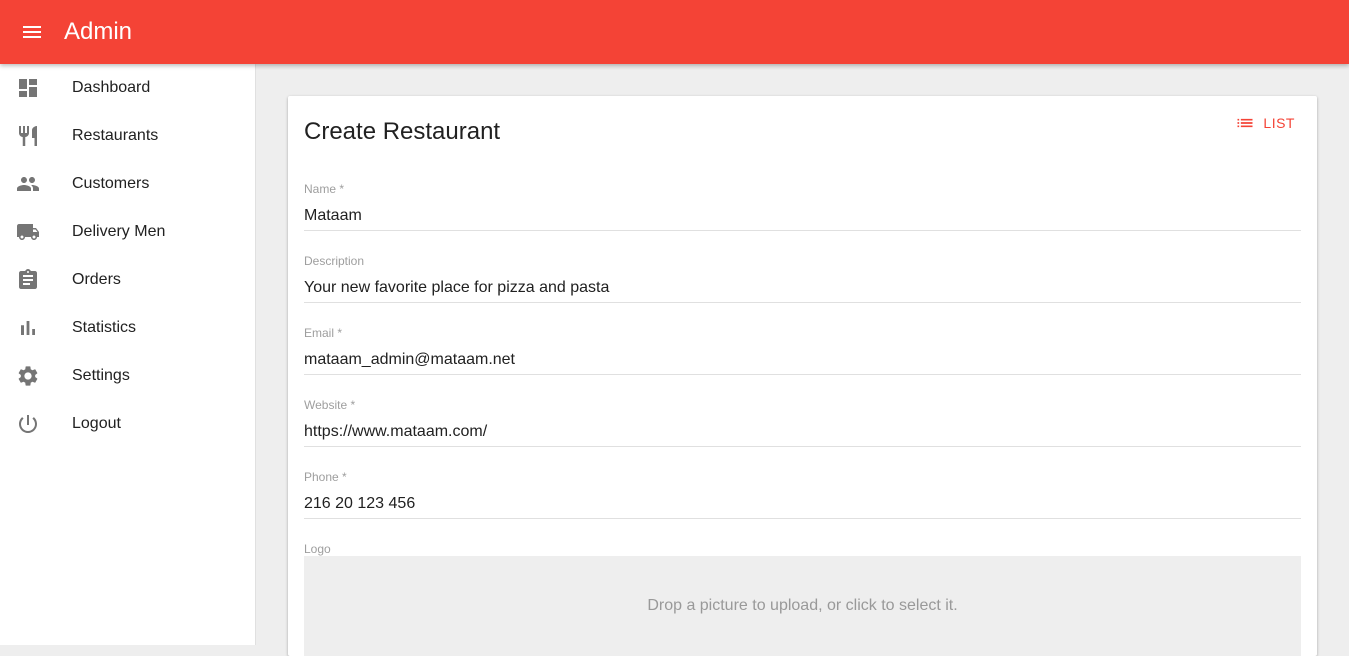 The image size is (1349, 656). Describe the element at coordinates (802, 350) in the screenshot. I see `email-field: Email * mataam_admin@mataam.net` at that location.